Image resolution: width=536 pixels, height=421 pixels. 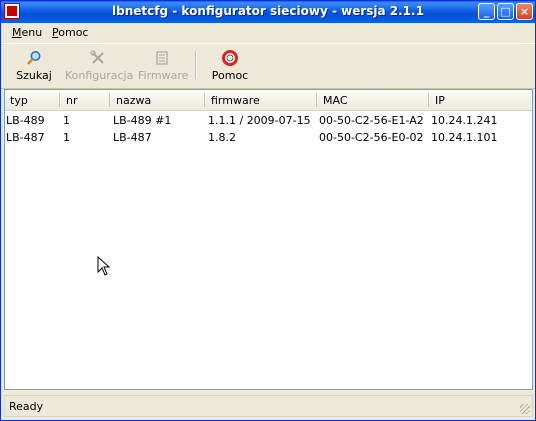 What do you see at coordinates (440, 100) in the screenshot?
I see `column-header-ip: IP` at bounding box center [440, 100].